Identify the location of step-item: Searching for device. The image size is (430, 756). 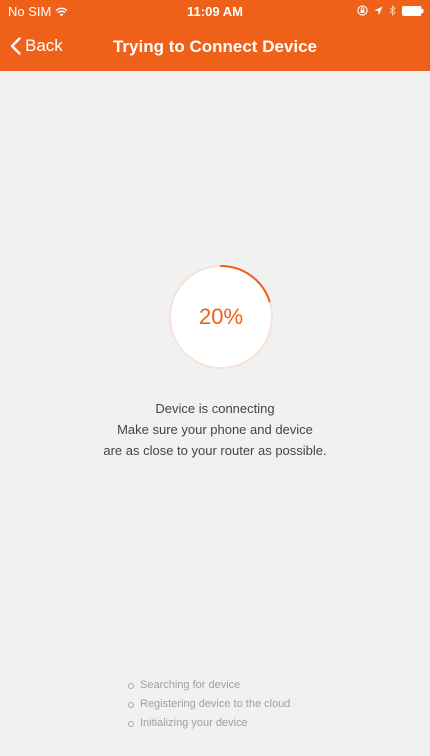
(209, 685).